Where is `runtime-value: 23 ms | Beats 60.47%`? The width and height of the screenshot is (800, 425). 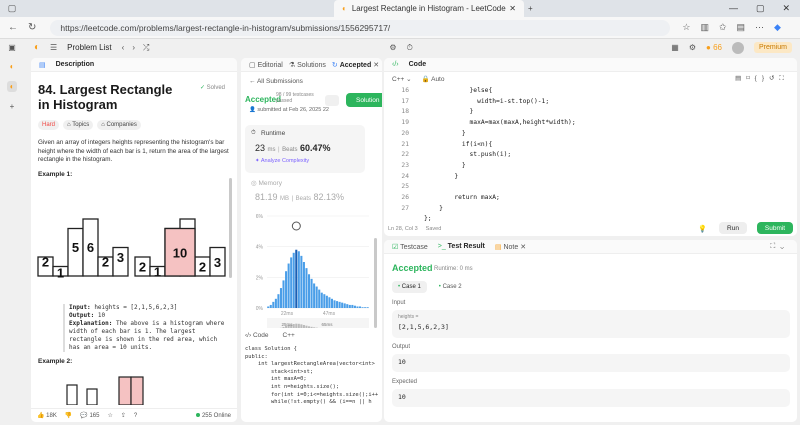
runtime-value: 23 ms | Beats 60.47% is located at coordinates (293, 148).